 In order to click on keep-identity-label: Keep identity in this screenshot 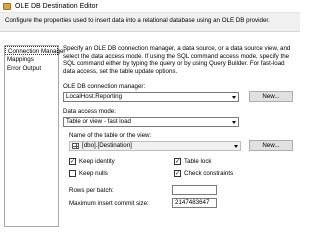, I will do `click(97, 161)`.